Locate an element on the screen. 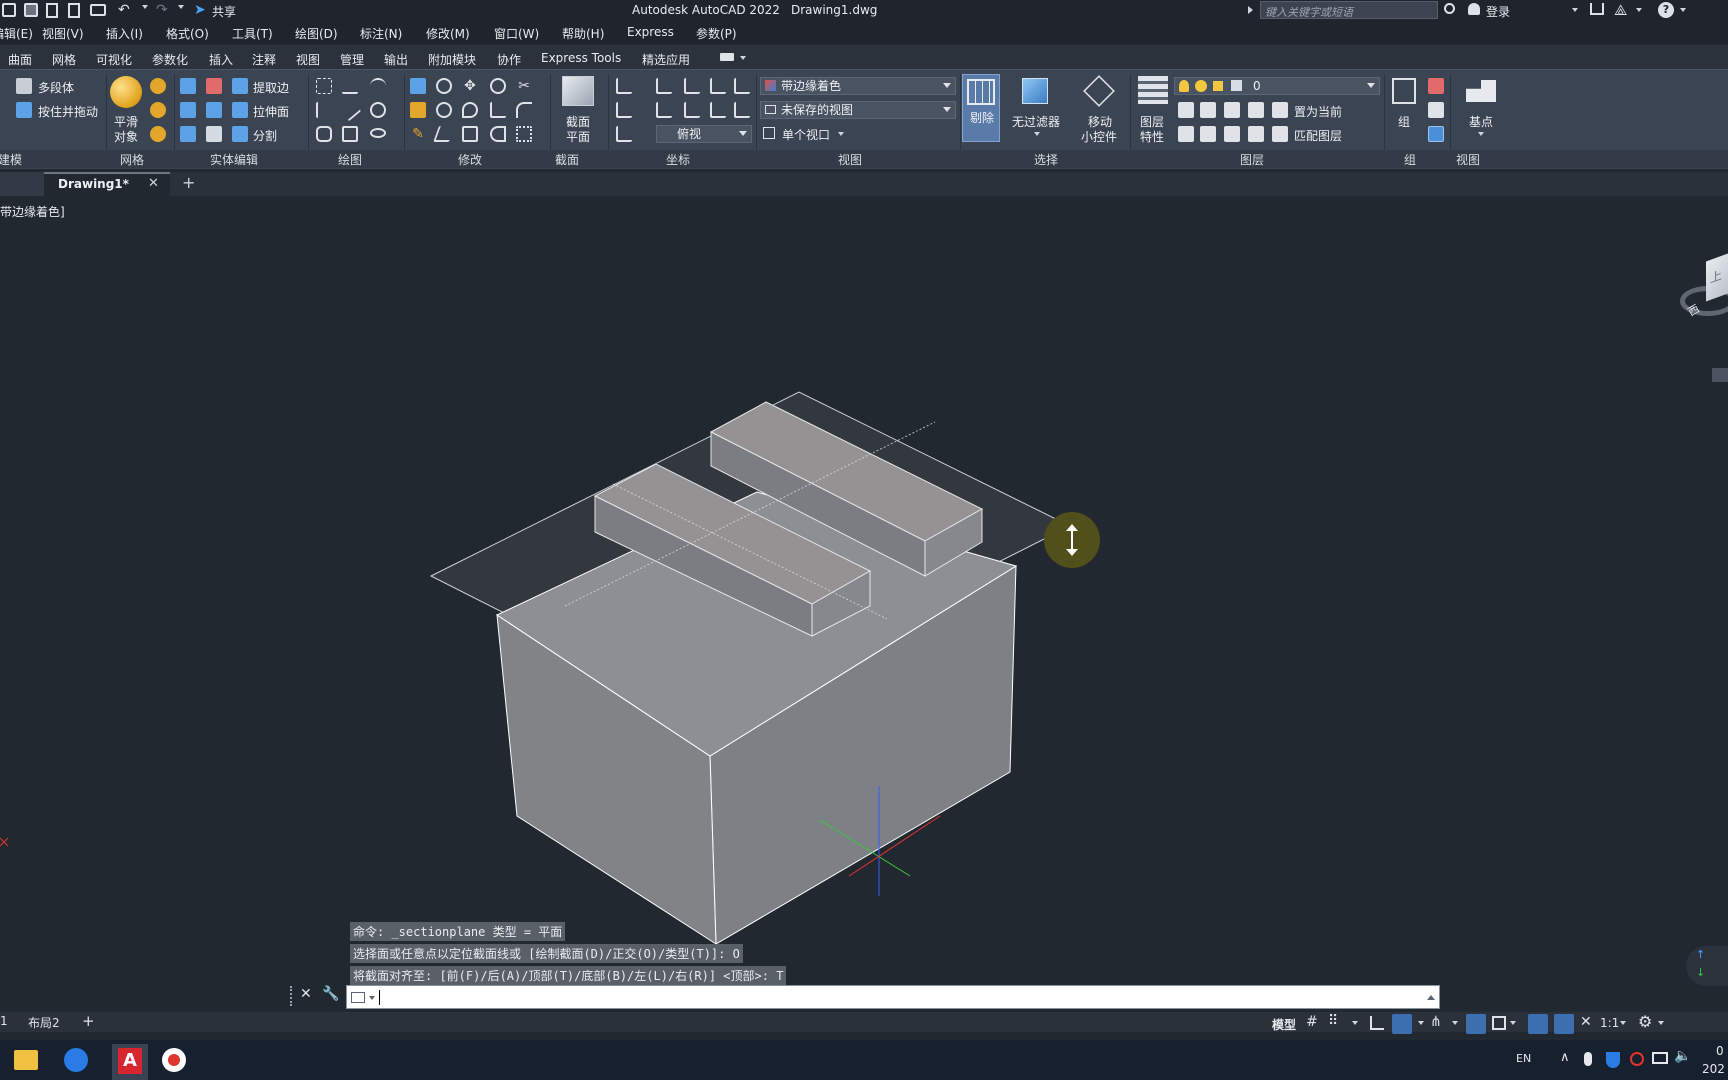  menu-draw: 绘图(D) is located at coordinates (316, 33).